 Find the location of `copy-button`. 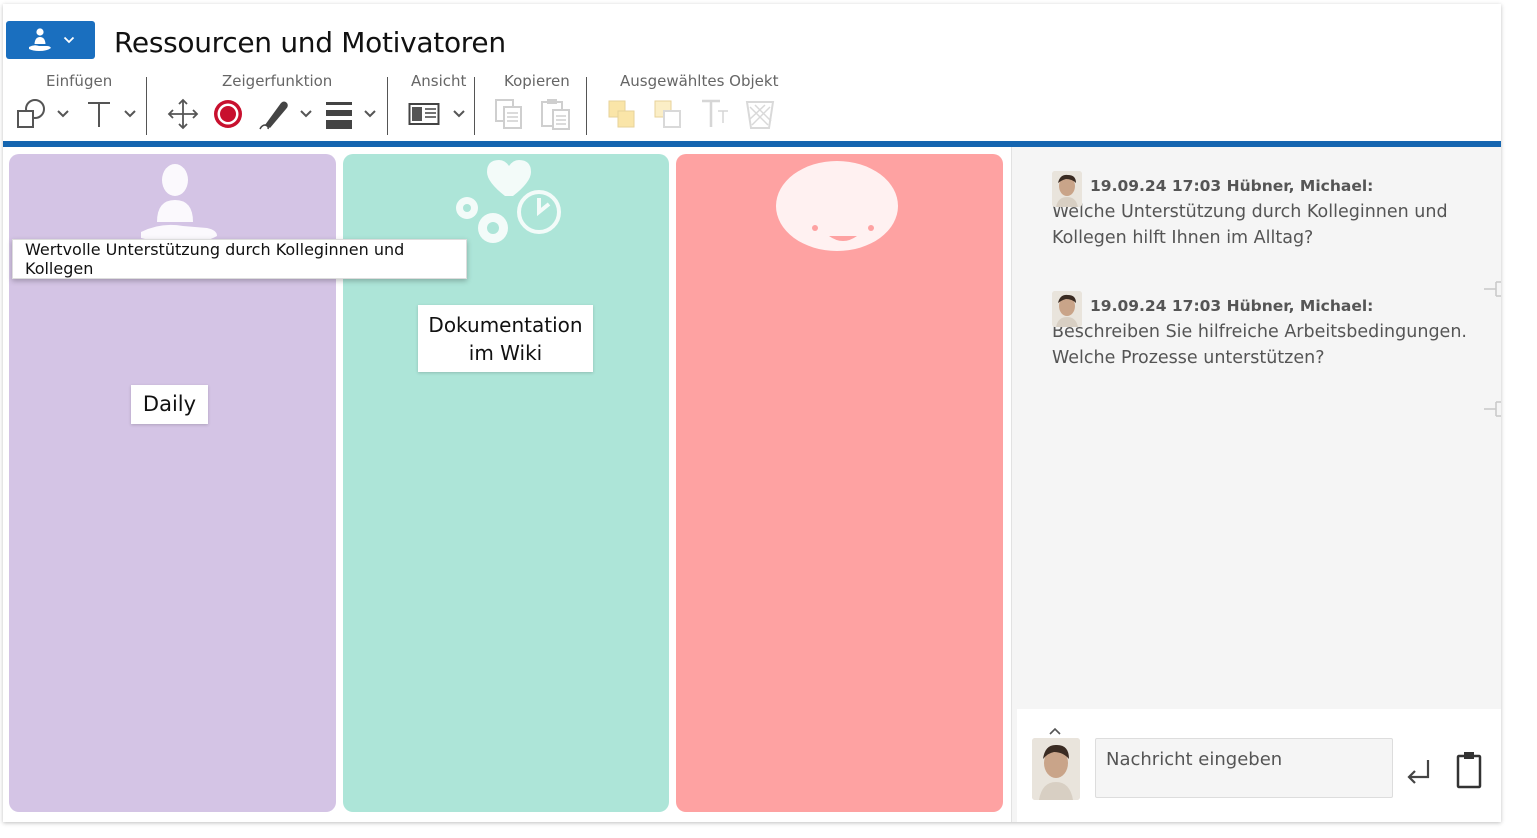

copy-button is located at coordinates (509, 114).